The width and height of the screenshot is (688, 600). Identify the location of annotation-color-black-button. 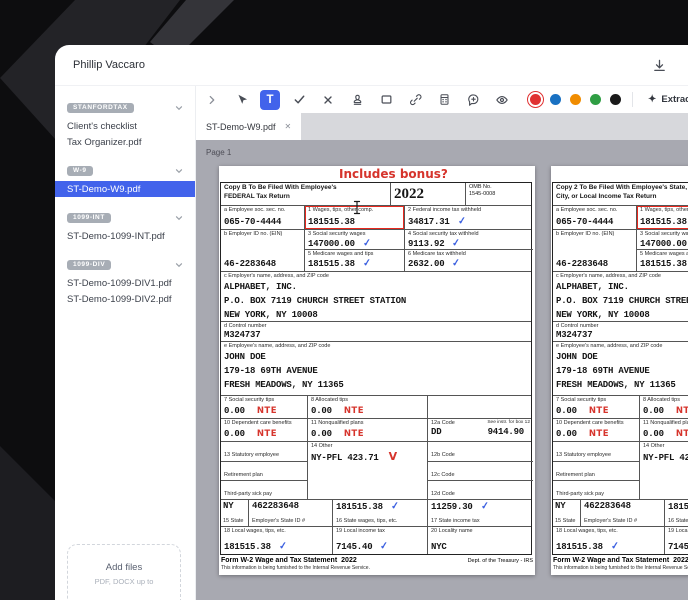
(615, 99).